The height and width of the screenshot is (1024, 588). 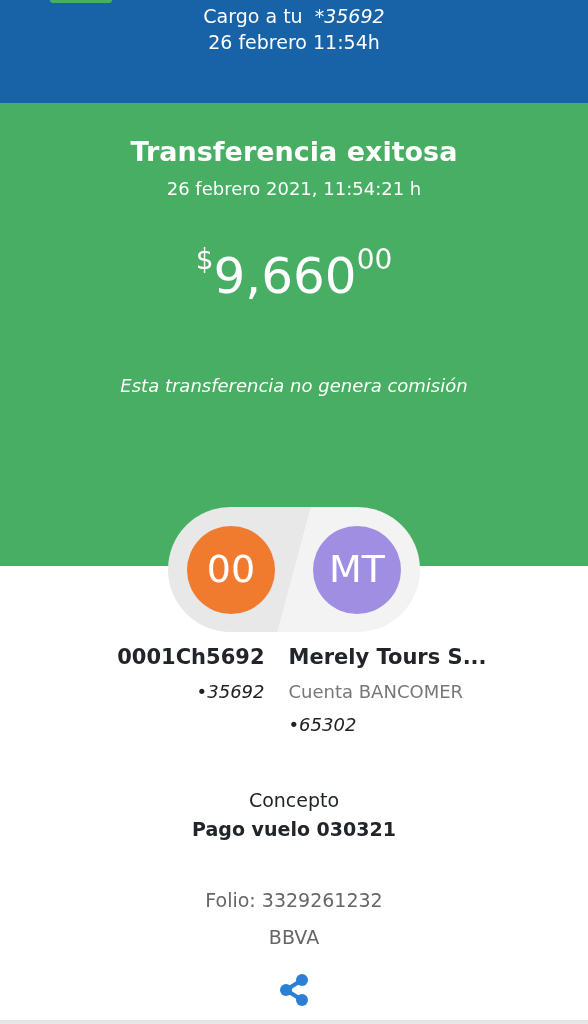 I want to click on charge-label: Cargo a tu, so click(x=253, y=16).